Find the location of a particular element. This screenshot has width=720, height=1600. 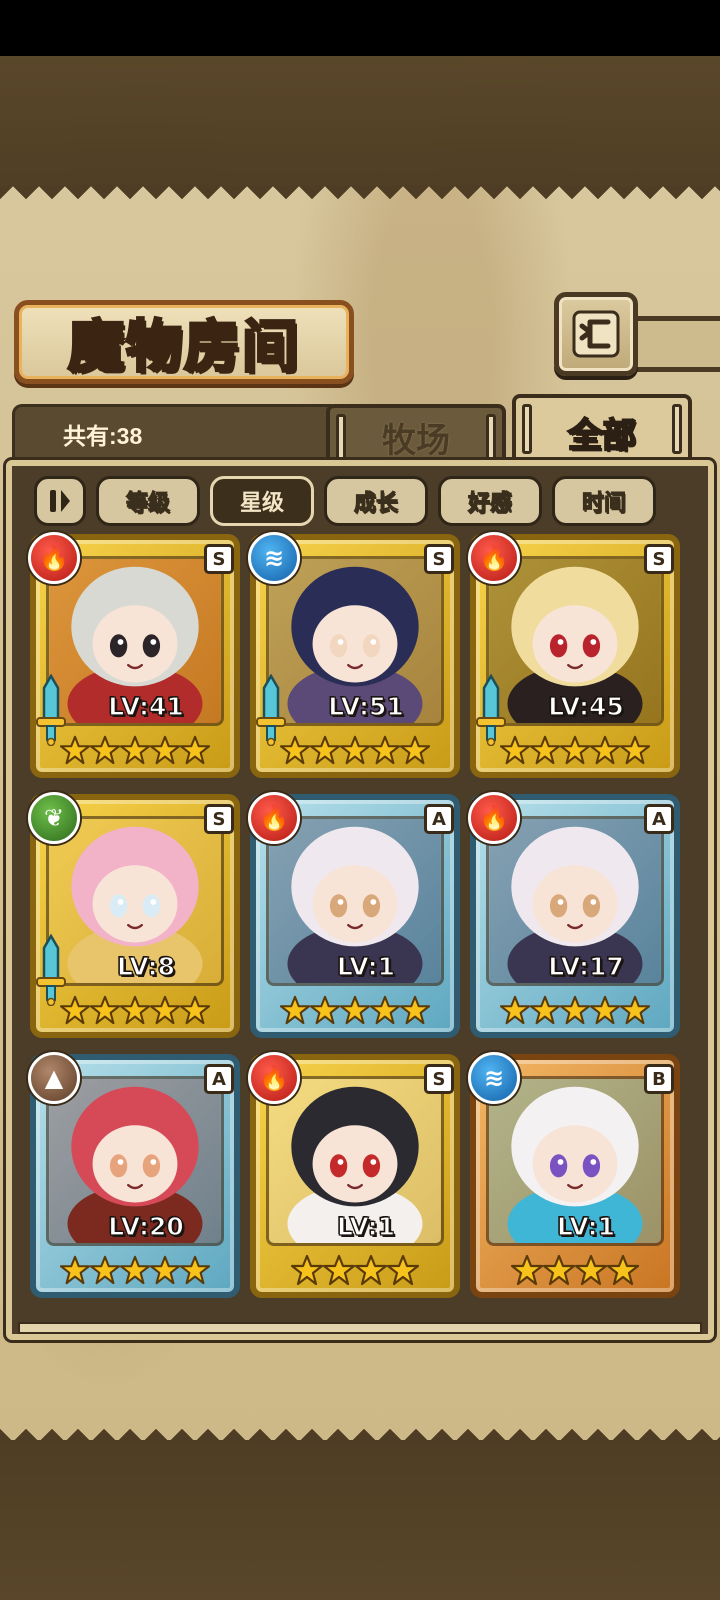

sort-bar: 等级 星级 成长 好感 时间 is located at coordinates (354, 502).